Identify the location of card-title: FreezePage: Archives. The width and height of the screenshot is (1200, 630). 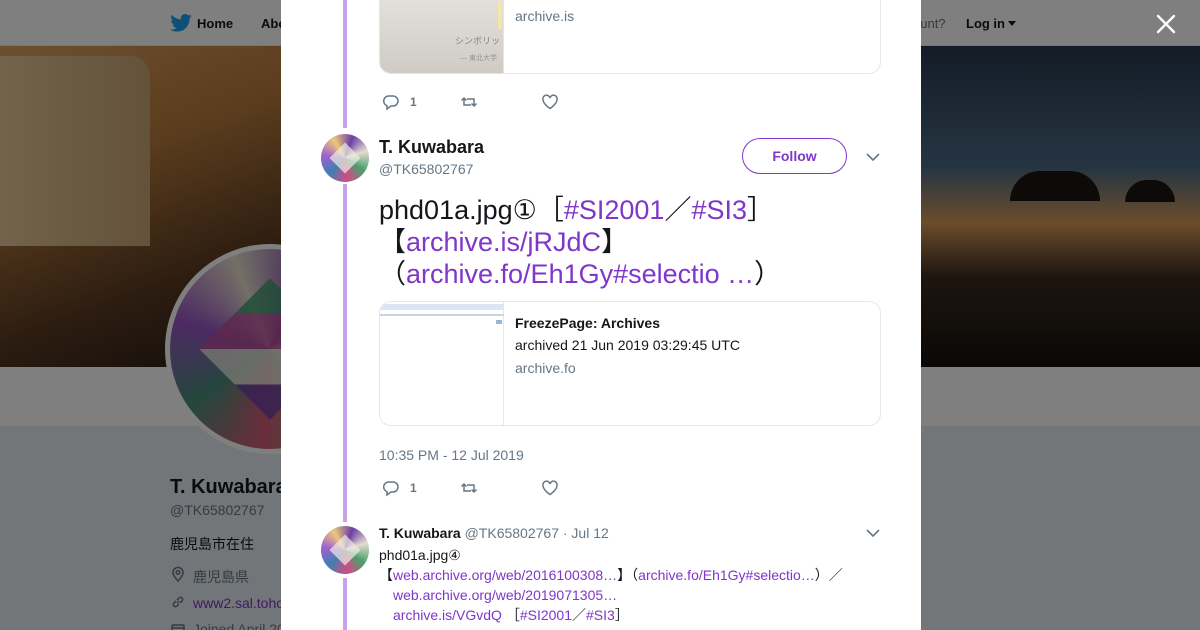
(587, 323).